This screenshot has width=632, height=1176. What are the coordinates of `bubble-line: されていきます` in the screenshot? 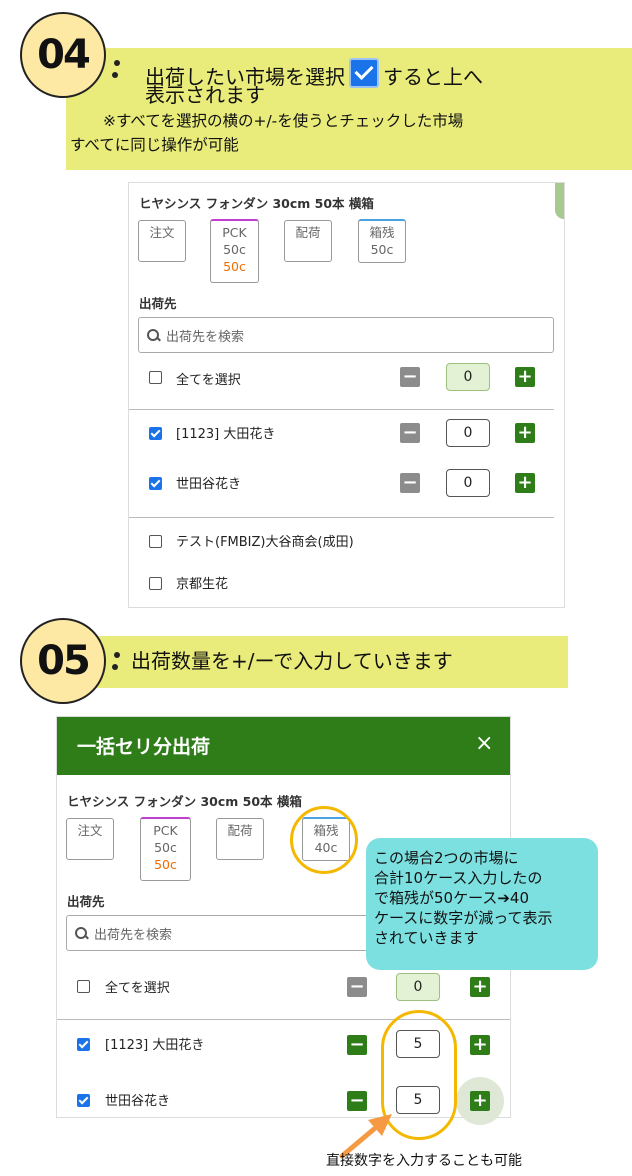 It's located at (426, 938).